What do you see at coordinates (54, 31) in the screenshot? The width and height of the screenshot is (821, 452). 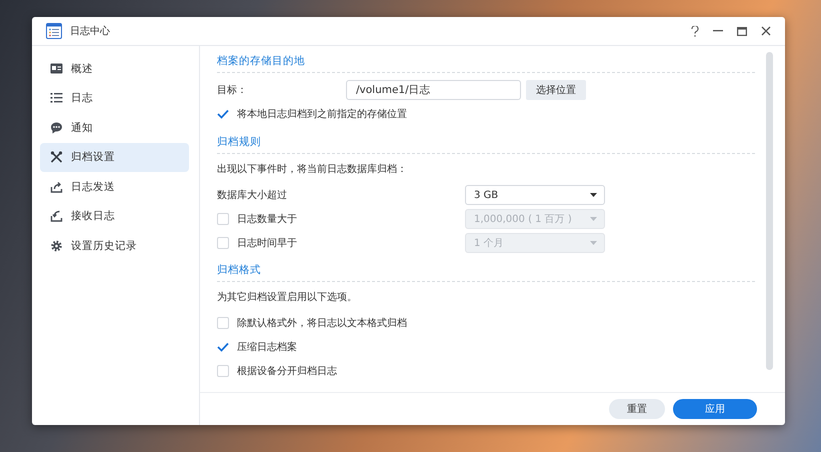 I see `app-list-icon` at bounding box center [54, 31].